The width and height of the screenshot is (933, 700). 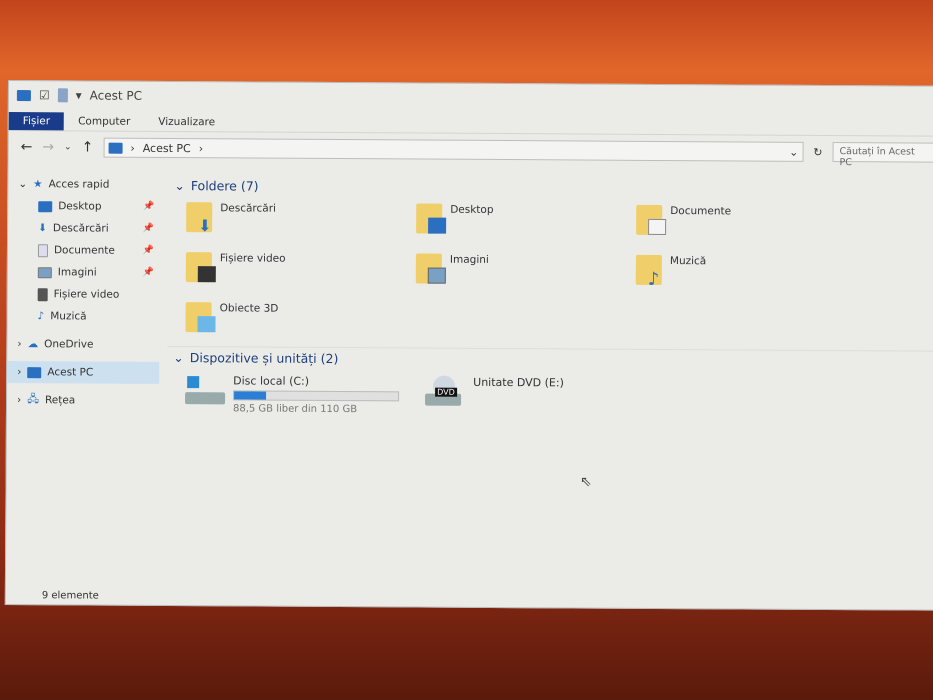 I want to click on breadcrumb-acest-pc: Acest PC, so click(x=167, y=147).